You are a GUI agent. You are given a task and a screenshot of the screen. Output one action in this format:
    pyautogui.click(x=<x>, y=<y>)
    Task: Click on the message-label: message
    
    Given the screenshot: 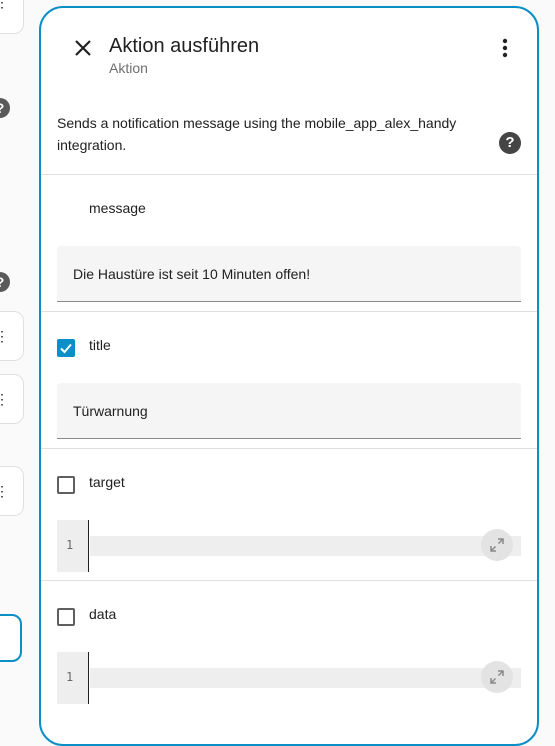 What is the action you would take?
    pyautogui.click(x=117, y=208)
    